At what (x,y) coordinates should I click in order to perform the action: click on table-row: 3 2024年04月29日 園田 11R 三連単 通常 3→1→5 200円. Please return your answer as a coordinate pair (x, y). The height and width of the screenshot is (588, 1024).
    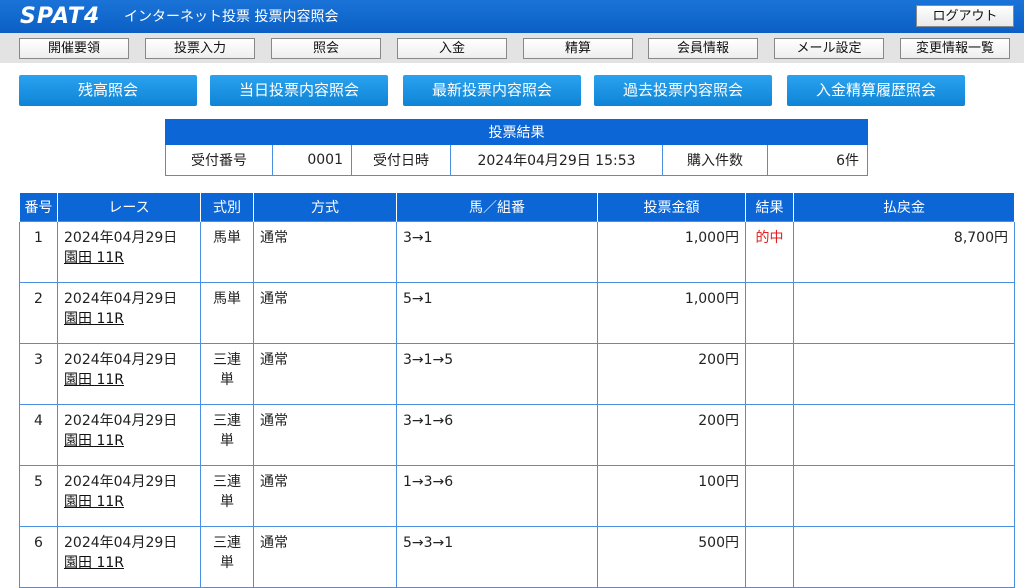
    Looking at the image, I should click on (517, 374).